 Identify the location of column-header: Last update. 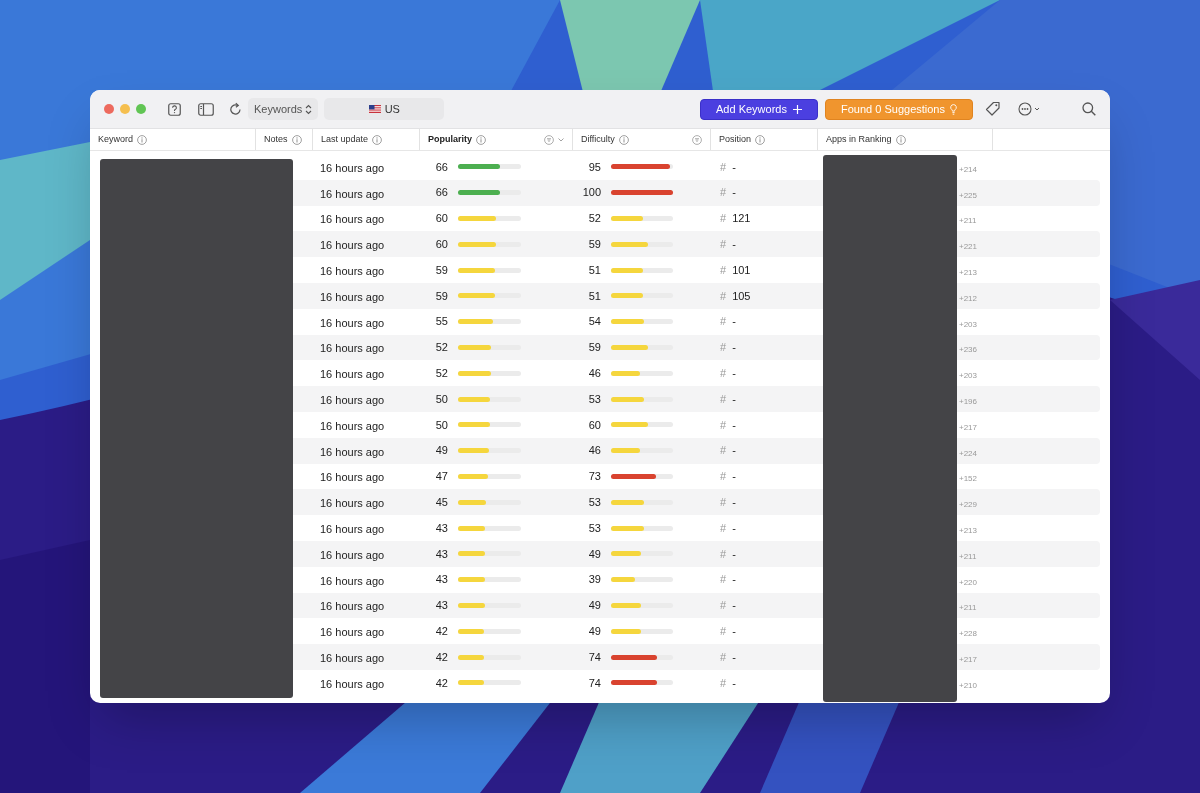
(345, 139).